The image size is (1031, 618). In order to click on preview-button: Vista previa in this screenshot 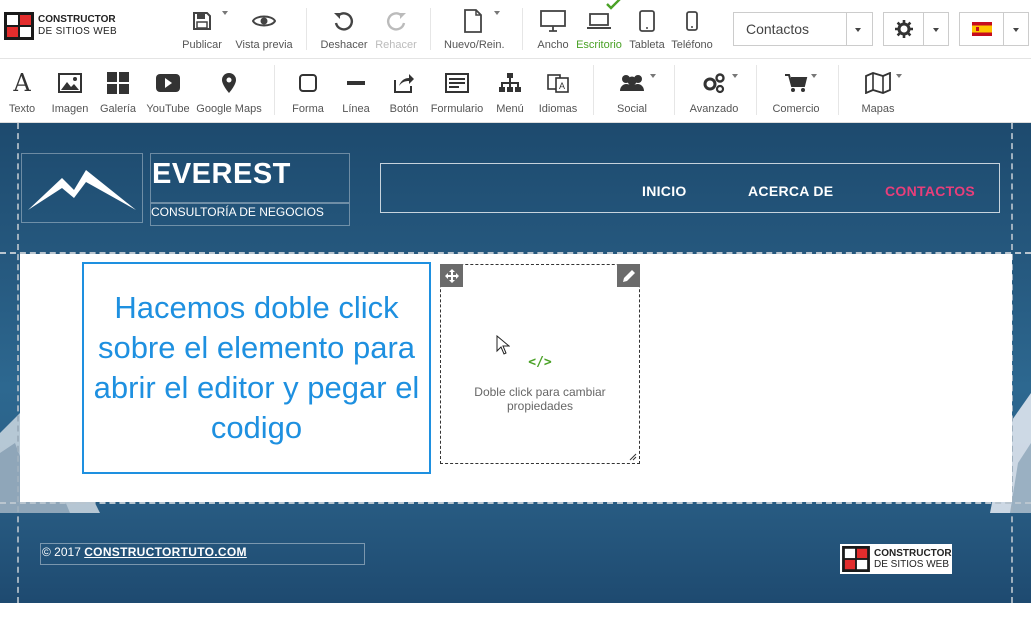, I will do `click(264, 28)`.